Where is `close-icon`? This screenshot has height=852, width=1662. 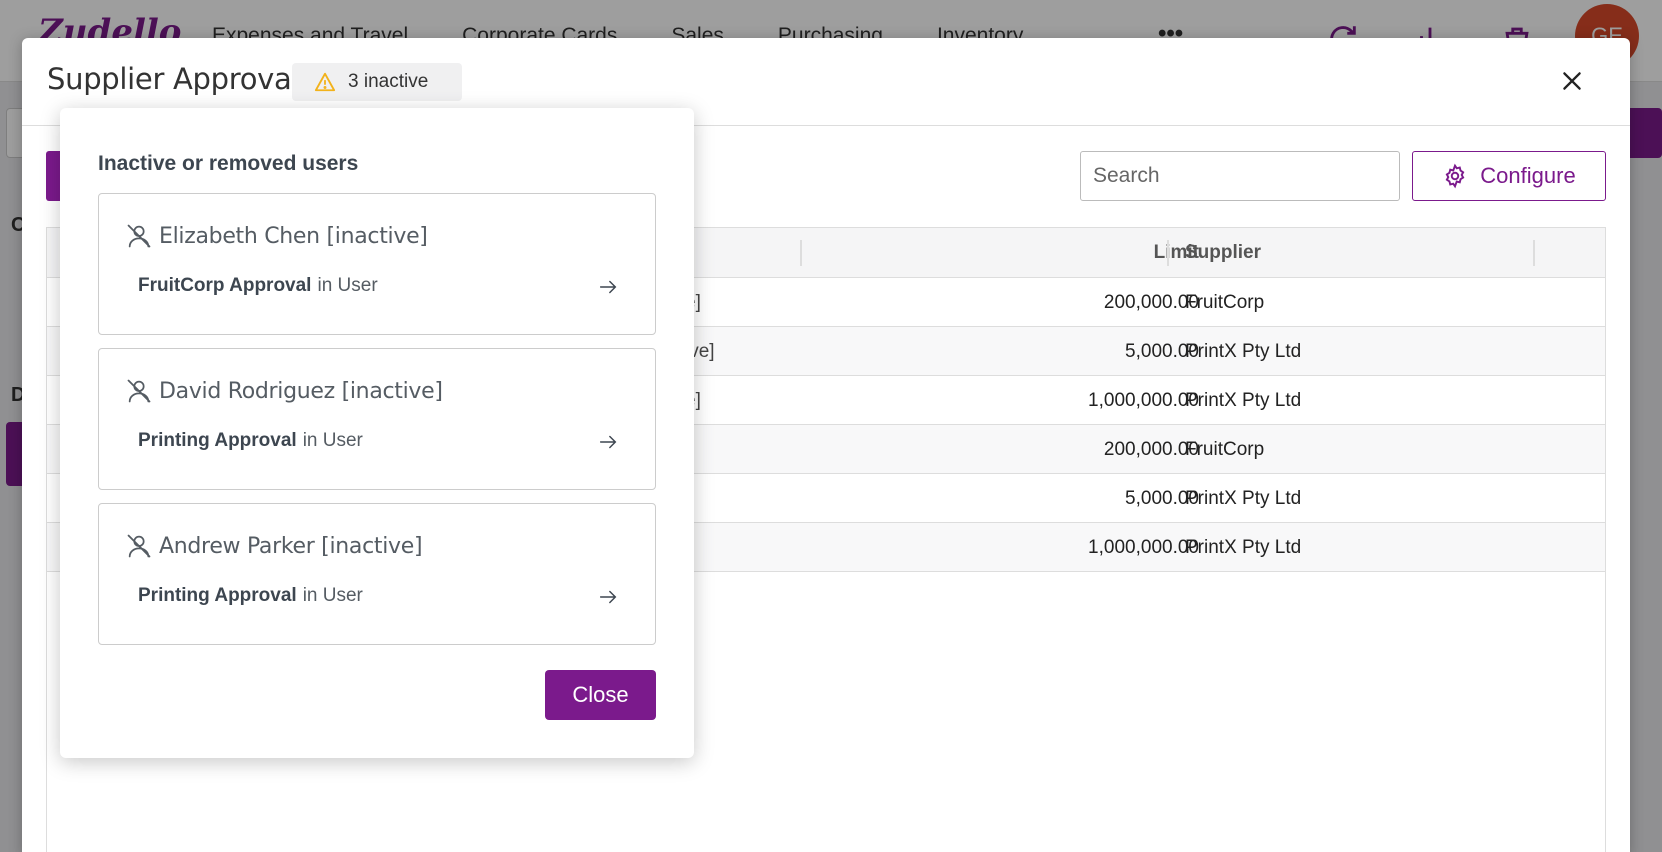 close-icon is located at coordinates (1572, 81).